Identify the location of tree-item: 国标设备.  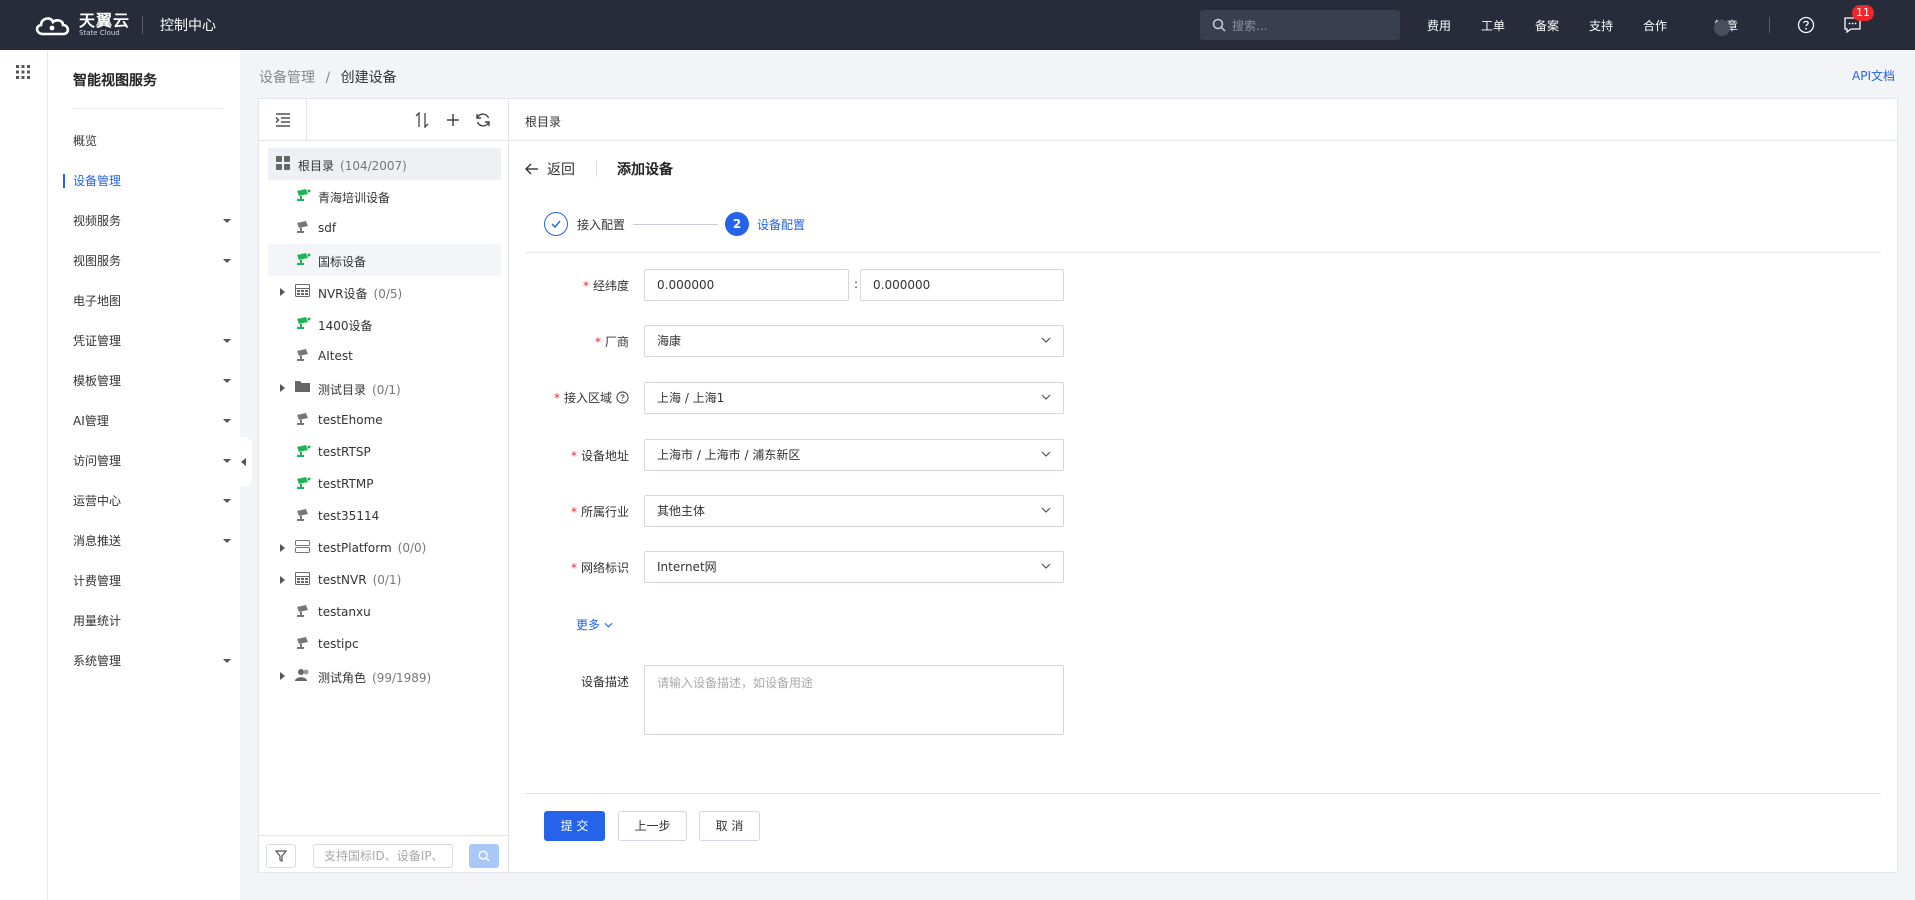
(384, 260).